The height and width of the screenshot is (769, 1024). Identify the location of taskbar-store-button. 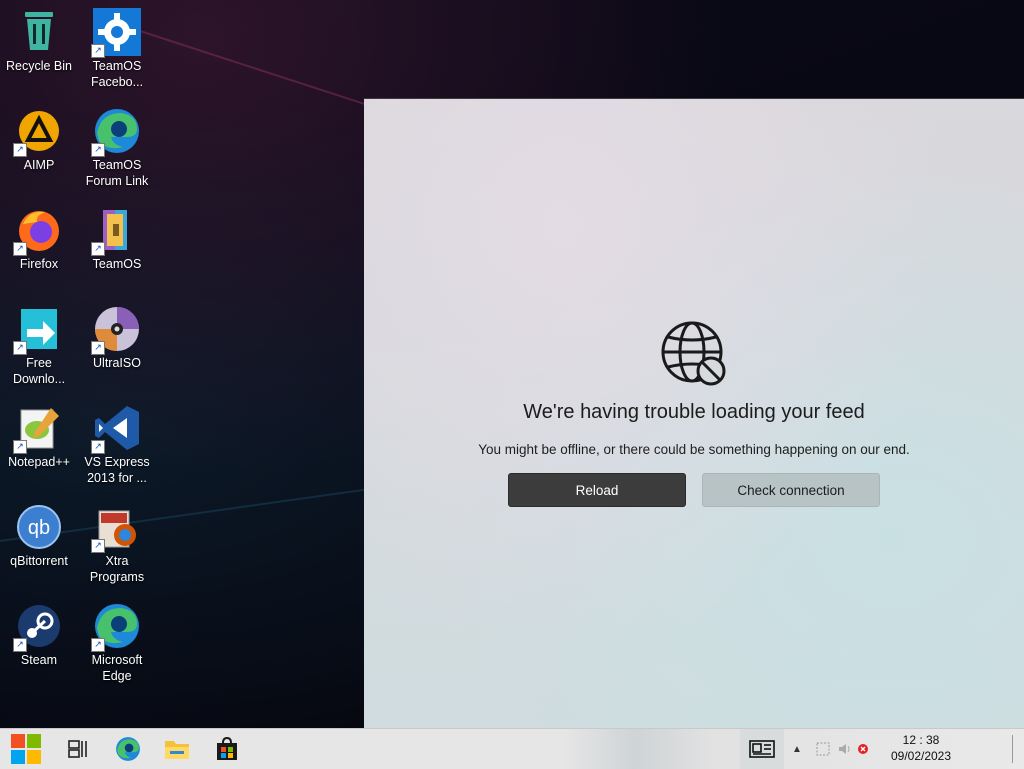
(227, 749).